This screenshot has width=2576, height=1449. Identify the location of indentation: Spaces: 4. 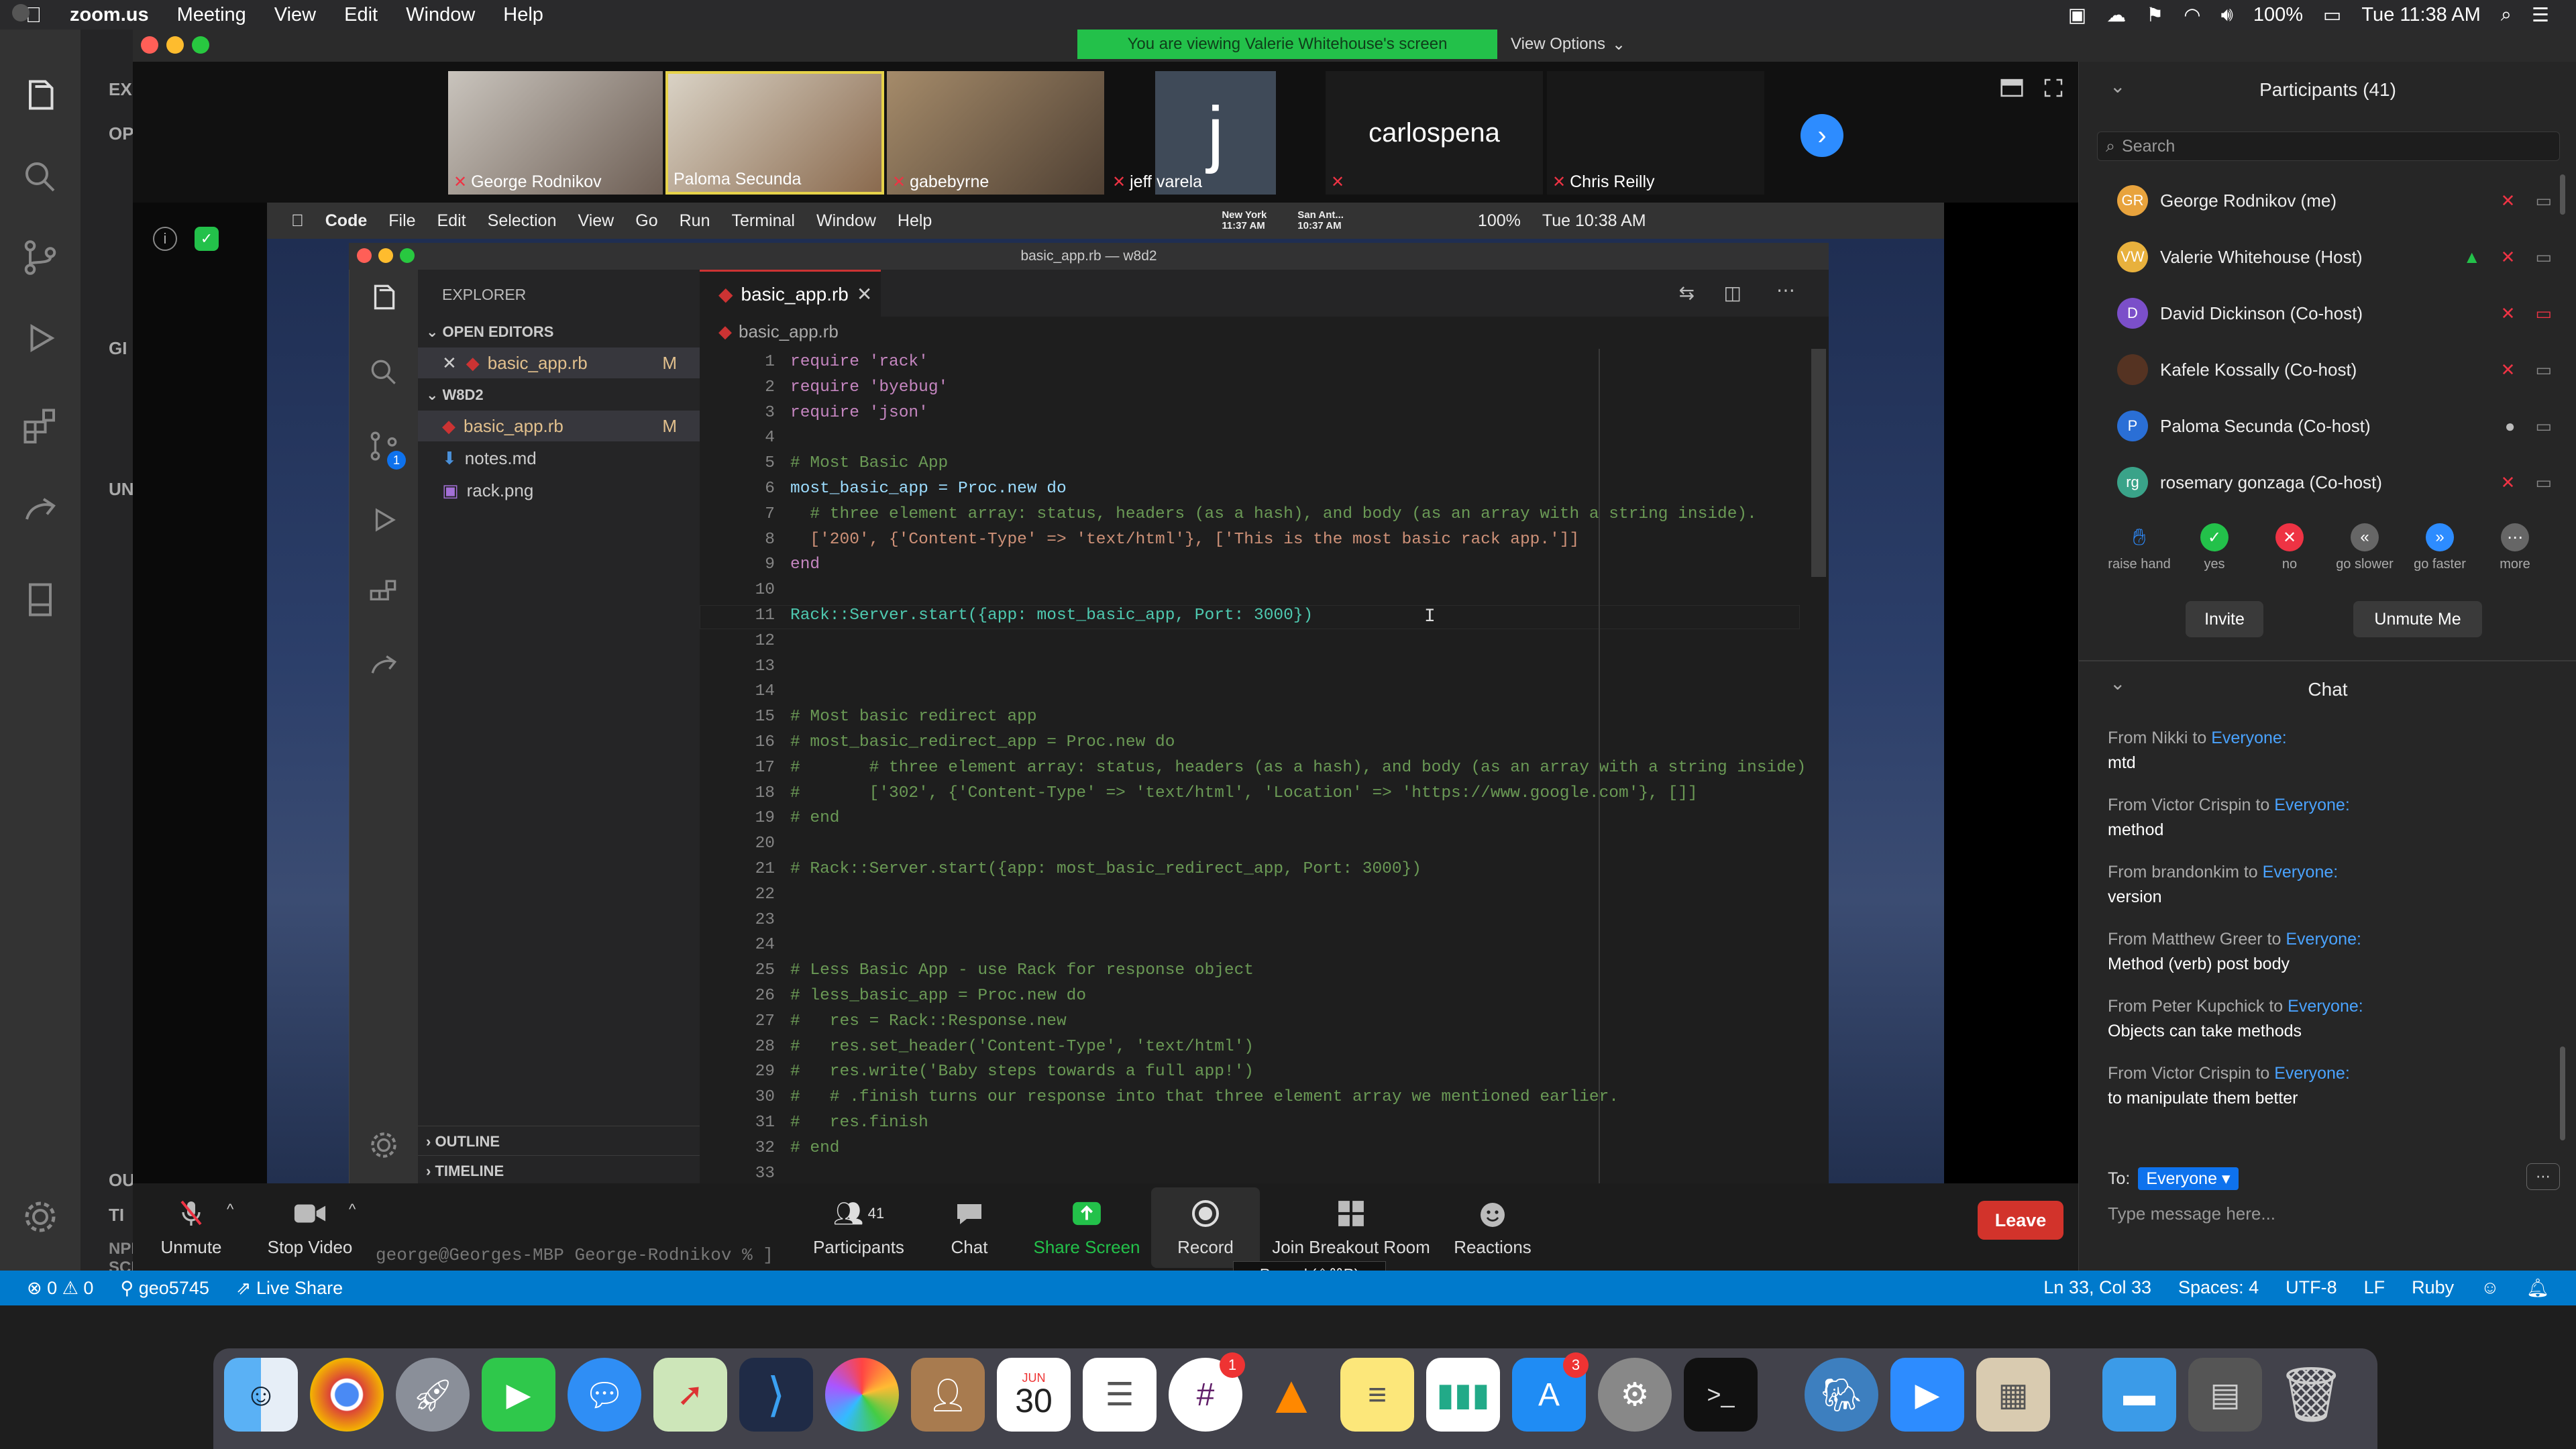
(2218, 1288).